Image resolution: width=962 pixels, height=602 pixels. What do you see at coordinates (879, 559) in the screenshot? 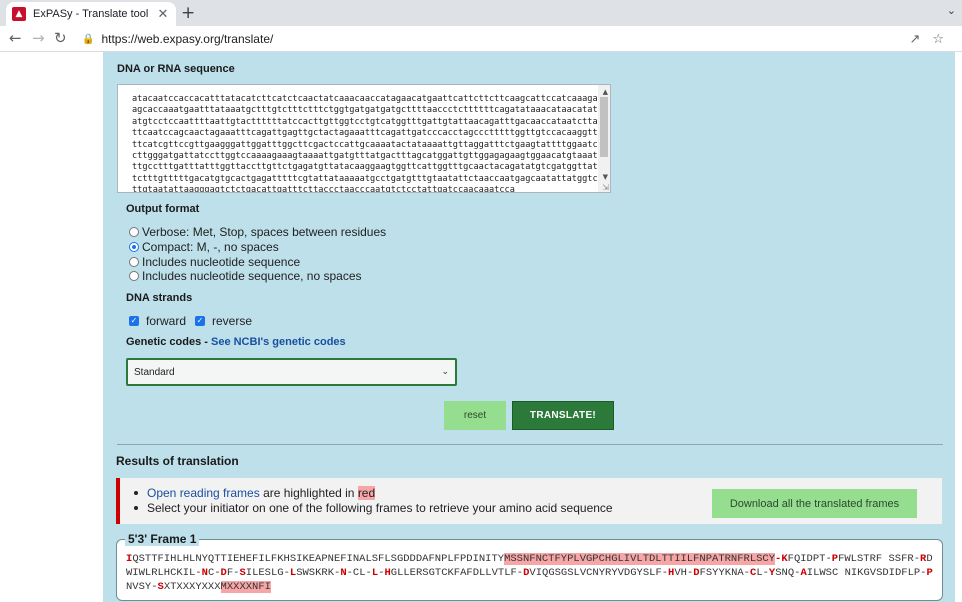
I see `sequence-segment: FWLSTRF SSFR-` at bounding box center [879, 559].